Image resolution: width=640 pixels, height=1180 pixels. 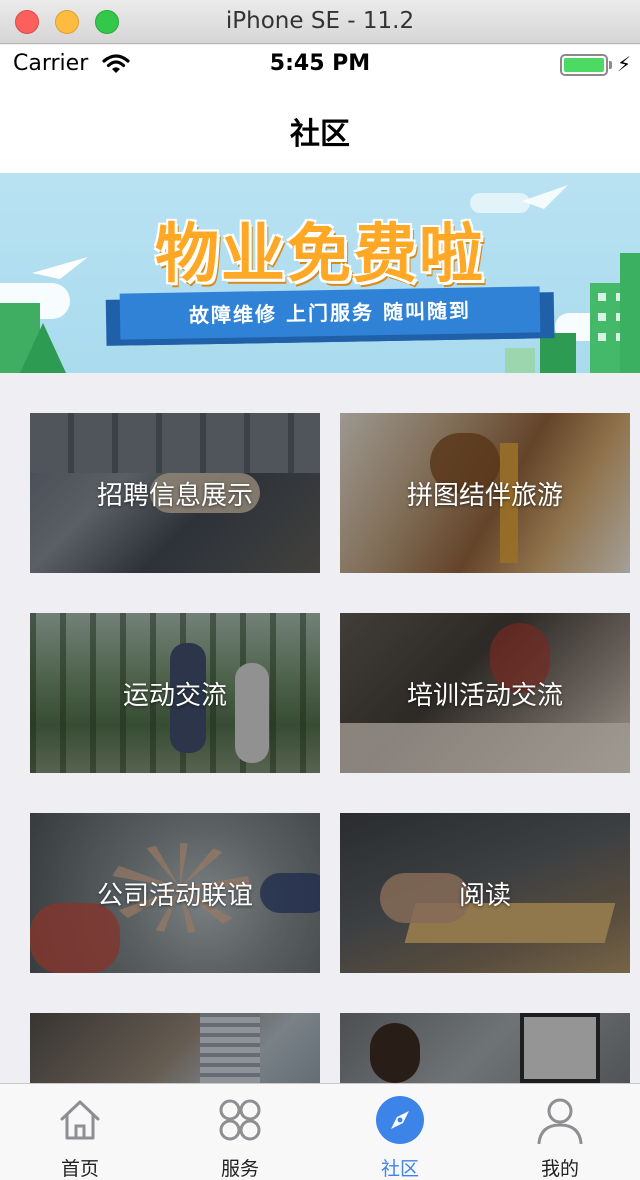 I want to click on compass-icon, so click(x=400, y=1120).